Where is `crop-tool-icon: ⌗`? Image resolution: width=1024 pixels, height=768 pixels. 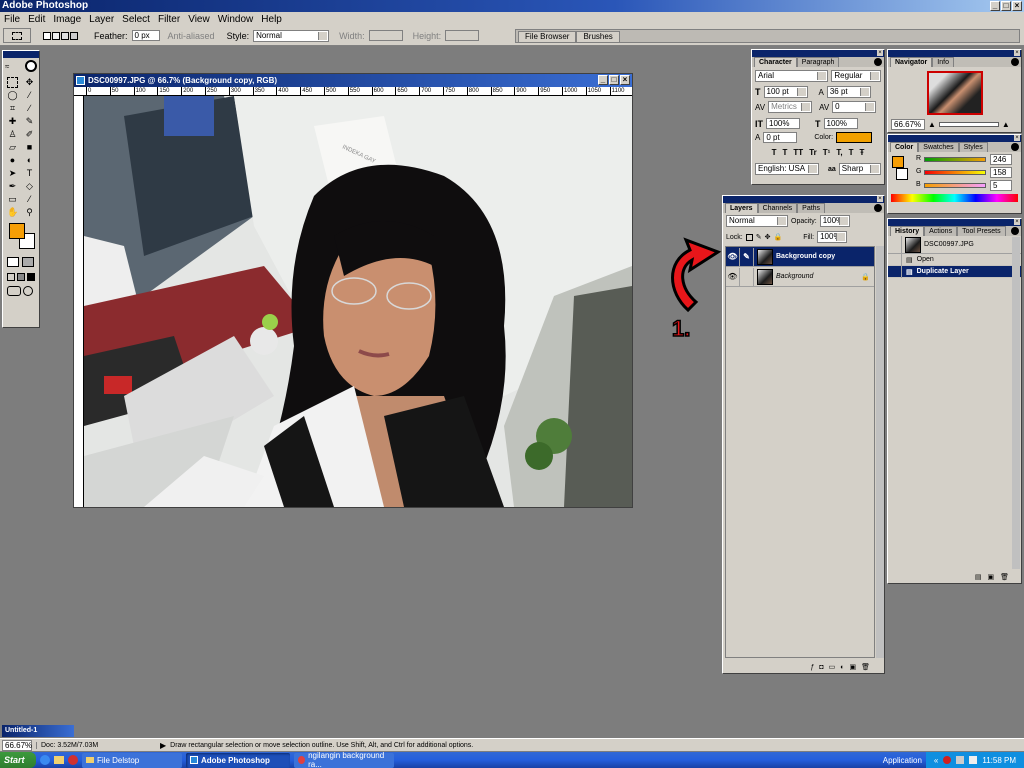
crop-tool-icon: ⌗ is located at coordinates (12, 108).